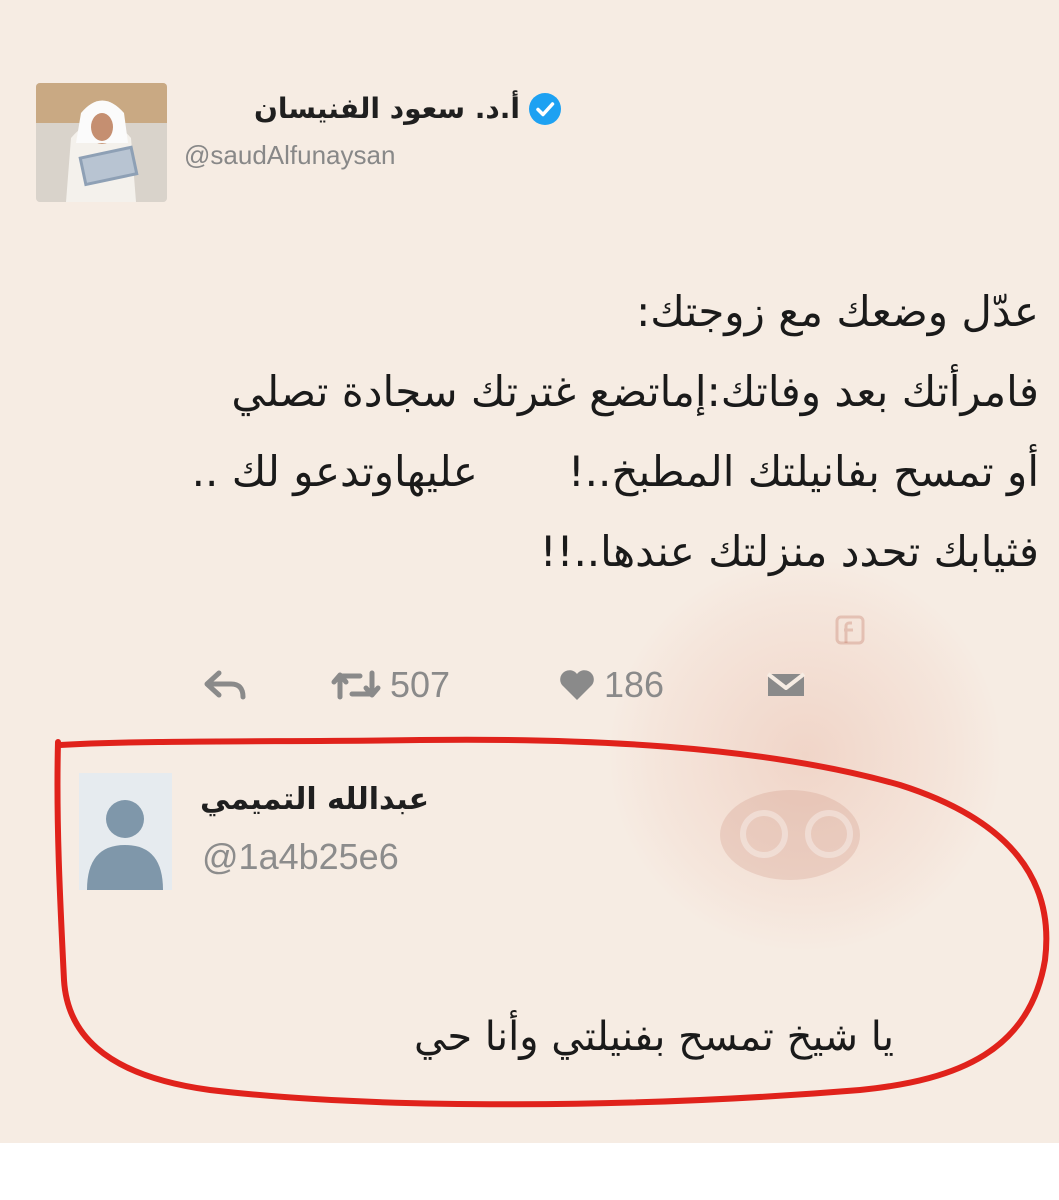  I want to click on retweet-button: 507, so click(390, 685).